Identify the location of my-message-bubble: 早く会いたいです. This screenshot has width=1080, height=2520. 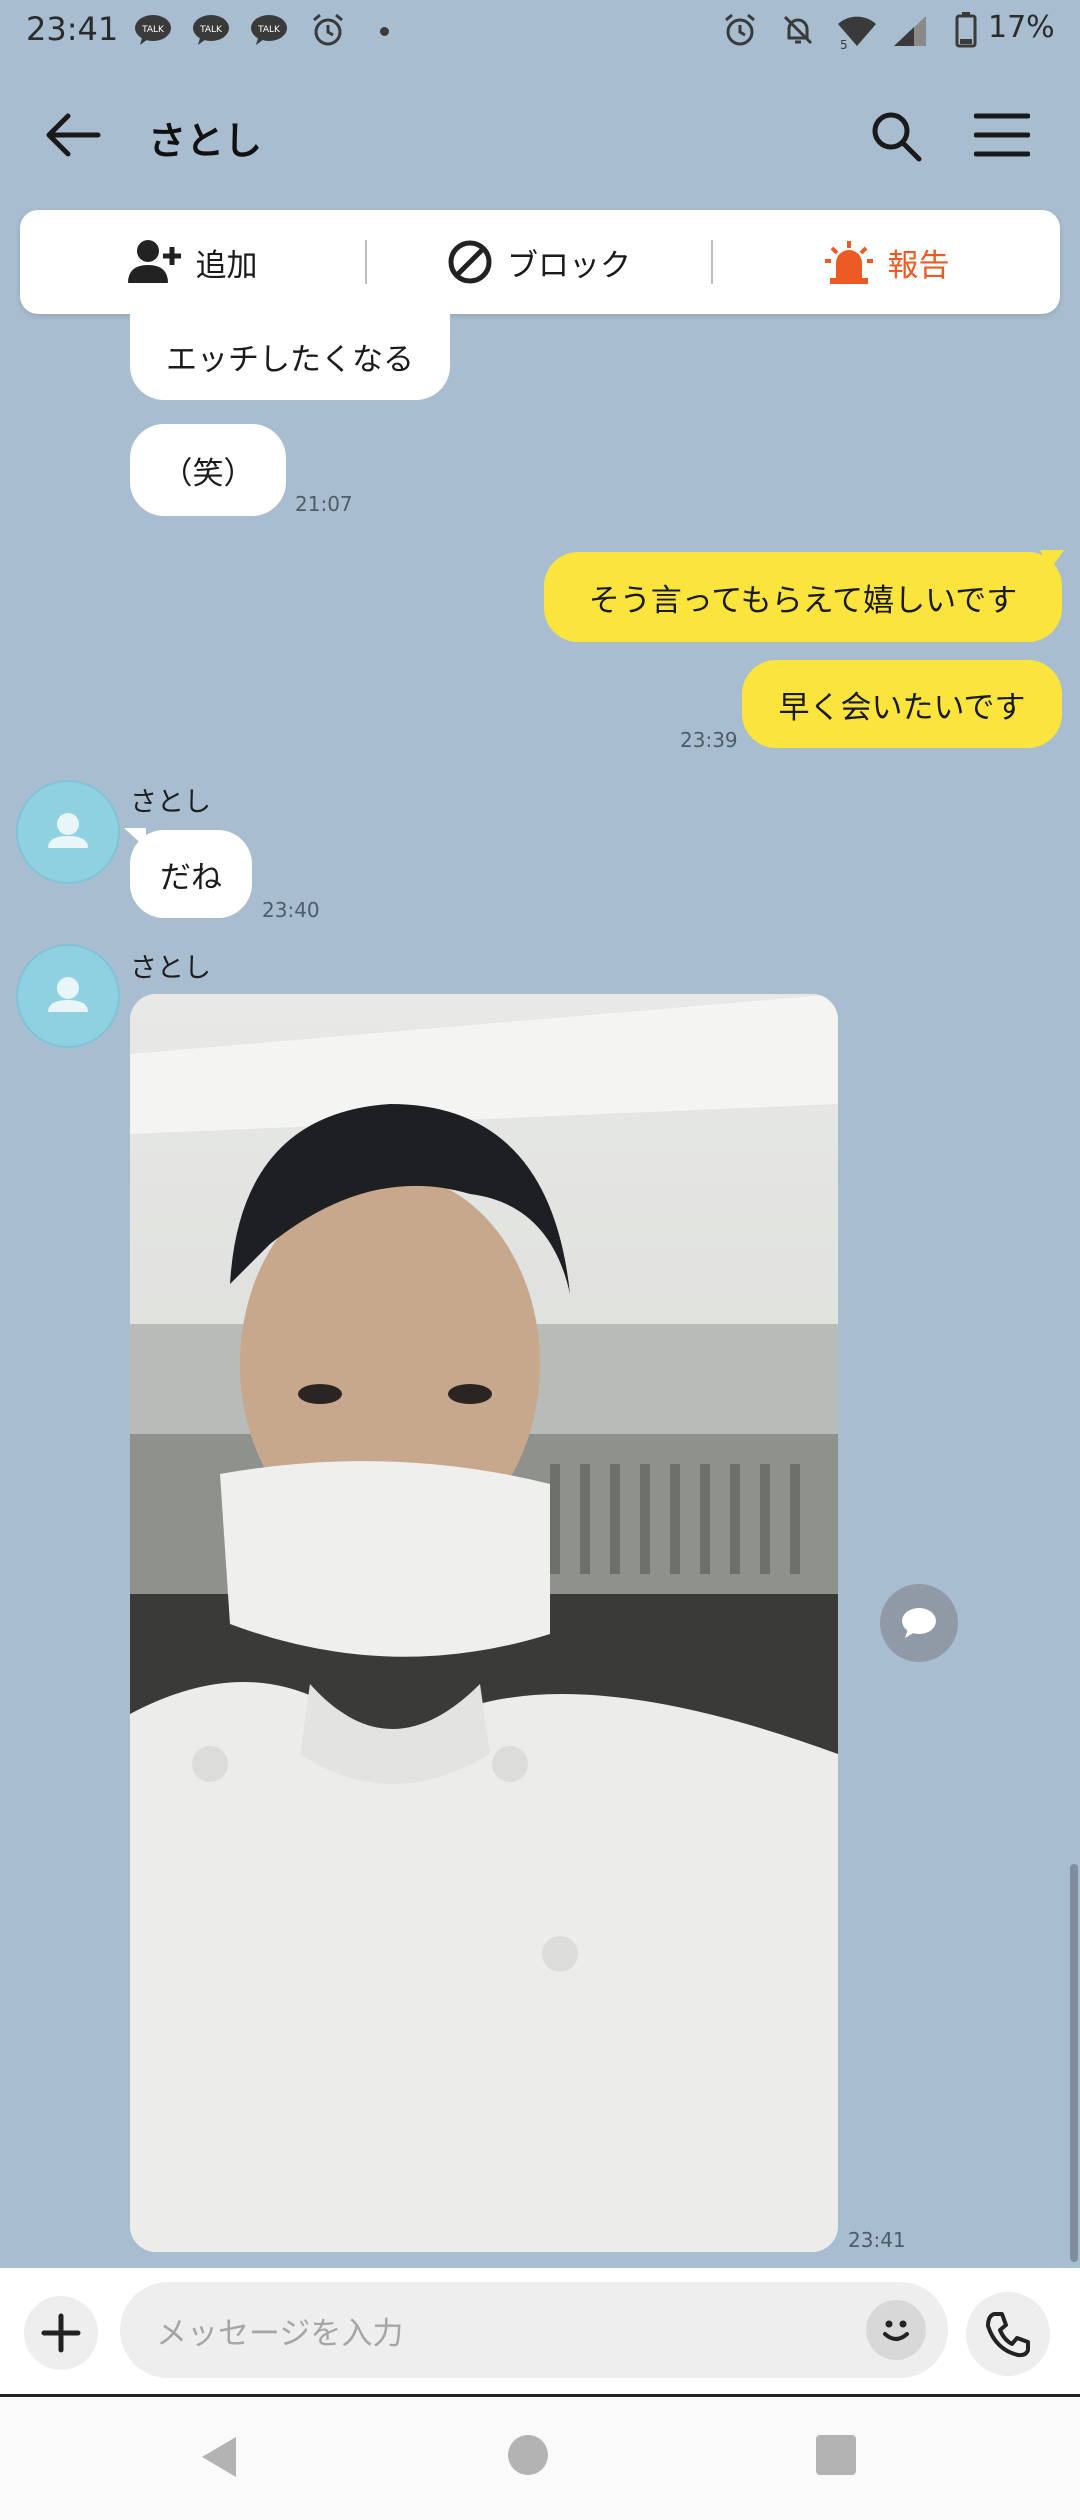
(902, 704).